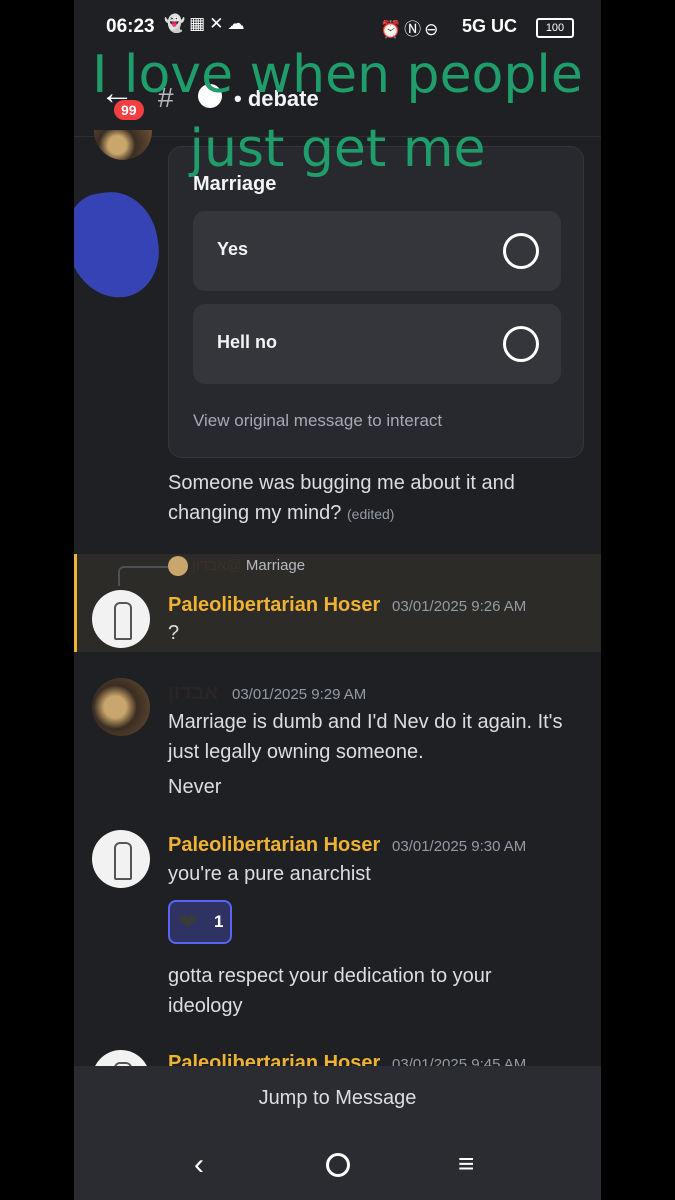  What do you see at coordinates (466, 1164) in the screenshot?
I see `nav-recents-icon: ≡` at bounding box center [466, 1164].